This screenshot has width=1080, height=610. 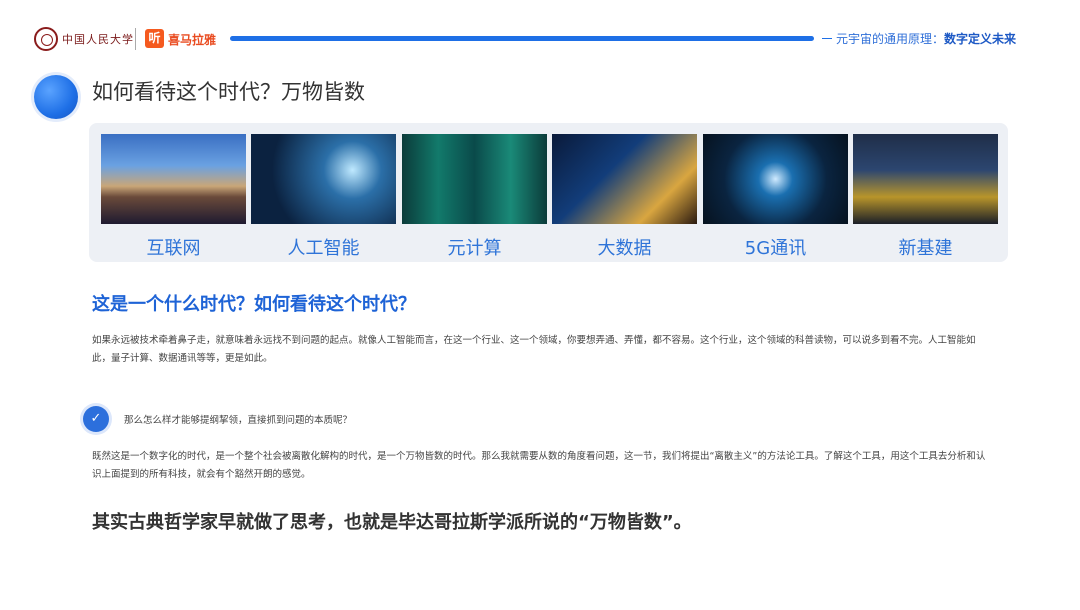 I want to click on check-icon: ✓, so click(x=96, y=419).